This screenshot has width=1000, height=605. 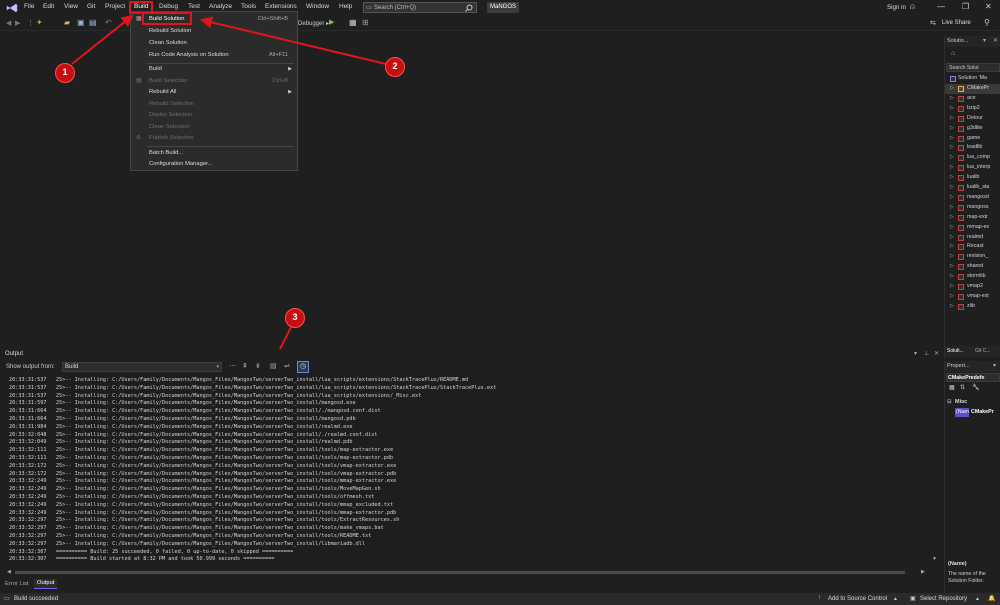 What do you see at coordinates (972, 238) in the screenshot?
I see `tree-item: ▷ realmd` at bounding box center [972, 238].